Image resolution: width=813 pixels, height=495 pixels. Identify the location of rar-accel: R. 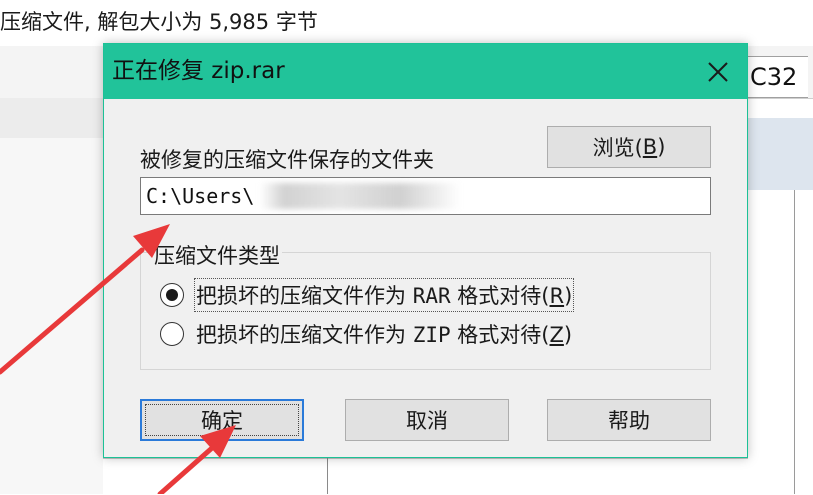
(557, 296).